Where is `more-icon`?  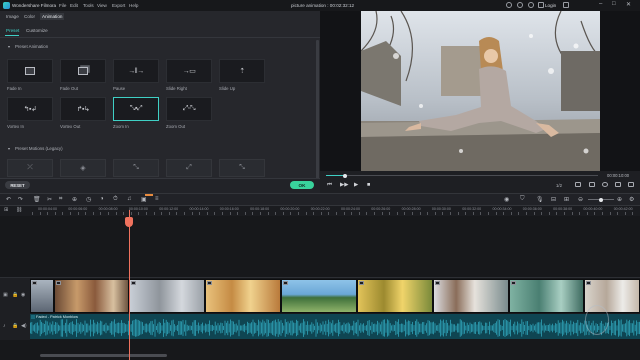
more-icon is located at coordinates (631, 184).